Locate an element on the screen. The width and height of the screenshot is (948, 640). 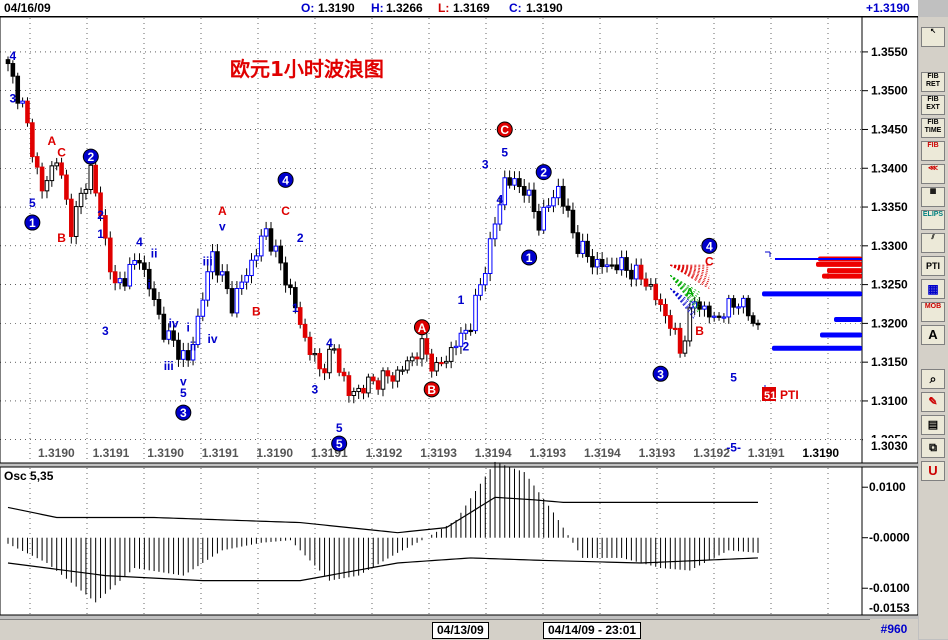
fib-time-tool: FIB TIME is located at coordinates (933, 128).